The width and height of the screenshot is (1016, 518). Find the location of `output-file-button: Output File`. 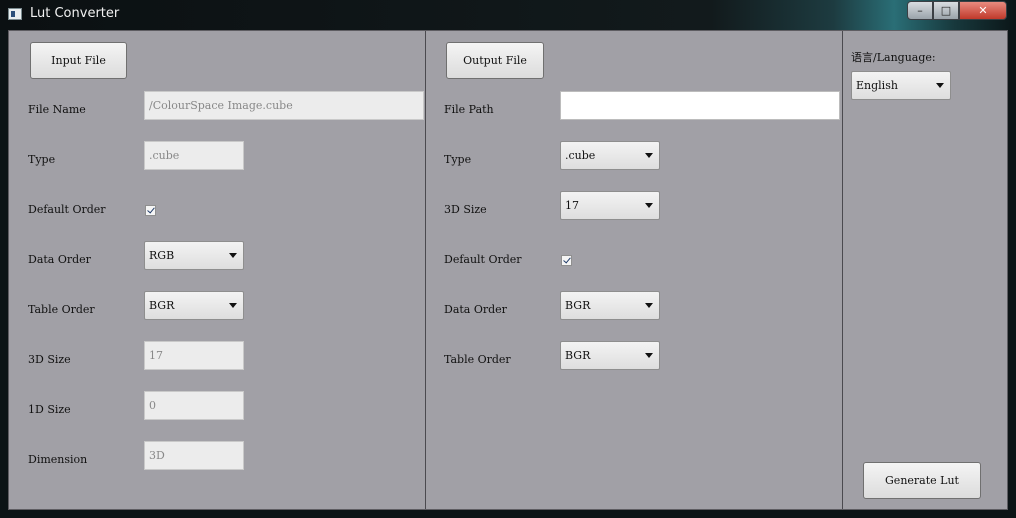

output-file-button: Output File is located at coordinates (495, 60).